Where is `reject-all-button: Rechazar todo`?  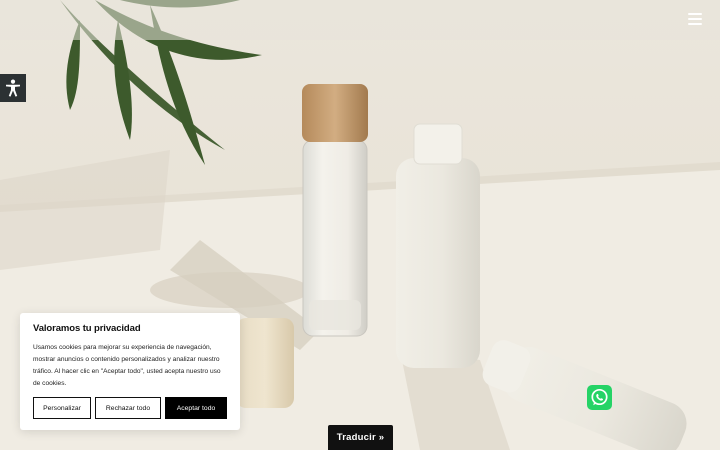 reject-all-button: Rechazar todo is located at coordinates (128, 408).